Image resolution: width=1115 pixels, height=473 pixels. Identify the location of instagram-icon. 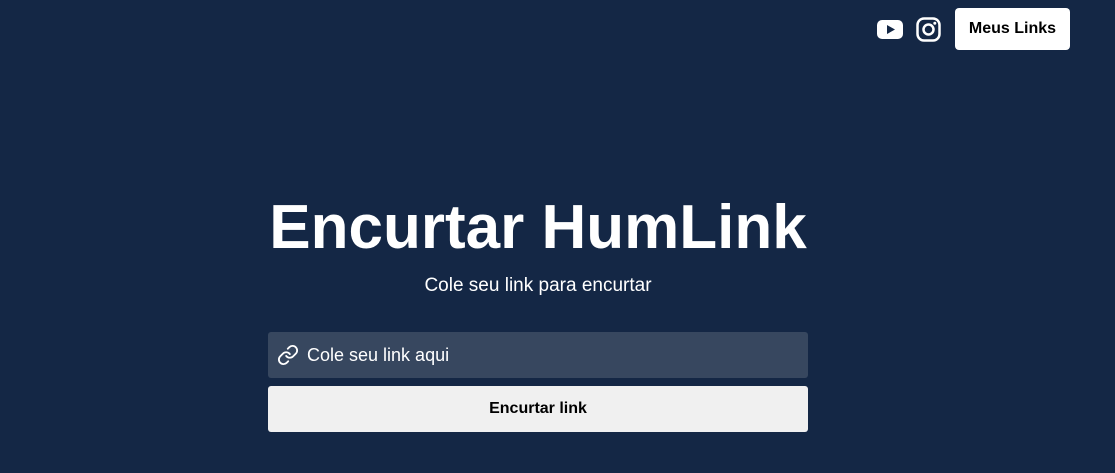
(928, 29).